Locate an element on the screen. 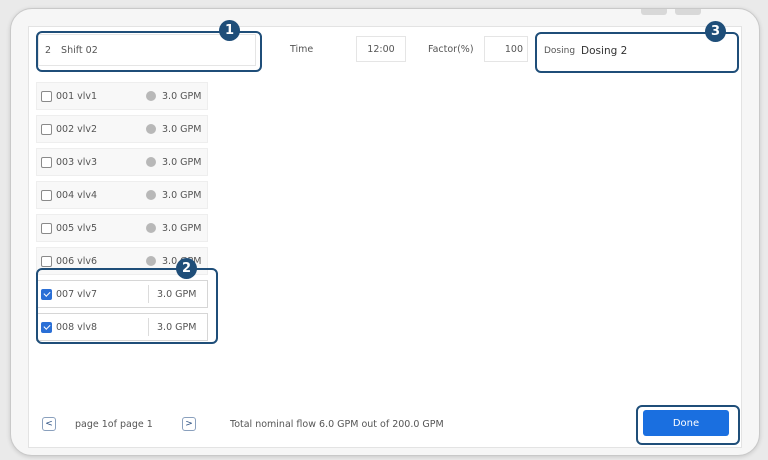  chevron-left-icon: < is located at coordinates (49, 424).